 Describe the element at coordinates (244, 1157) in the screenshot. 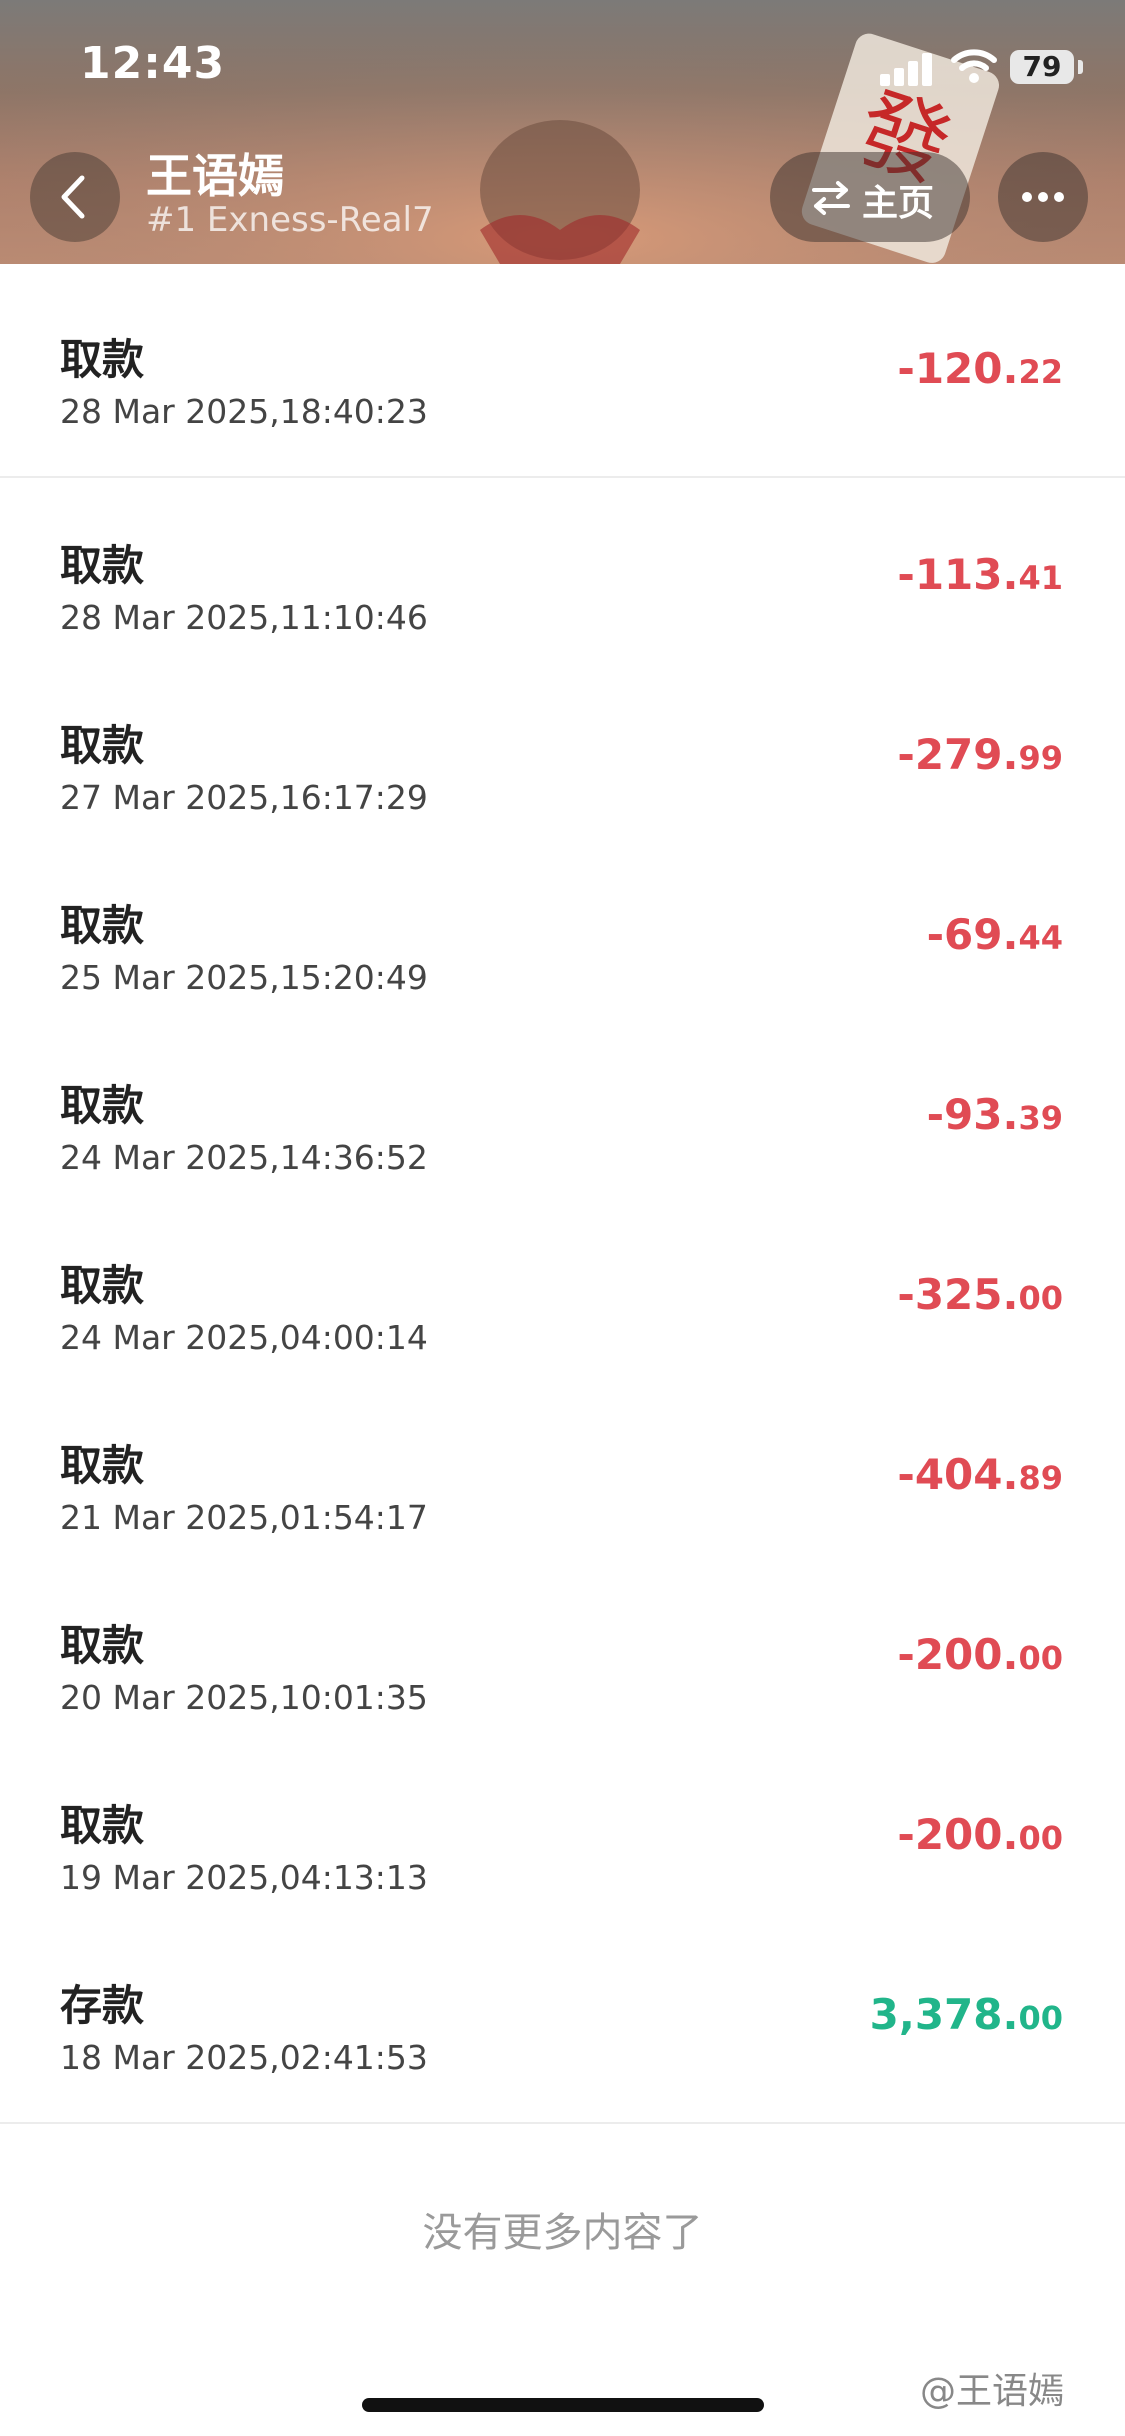

I see `transaction-date: 24 Mar 2025,14:36:52` at that location.